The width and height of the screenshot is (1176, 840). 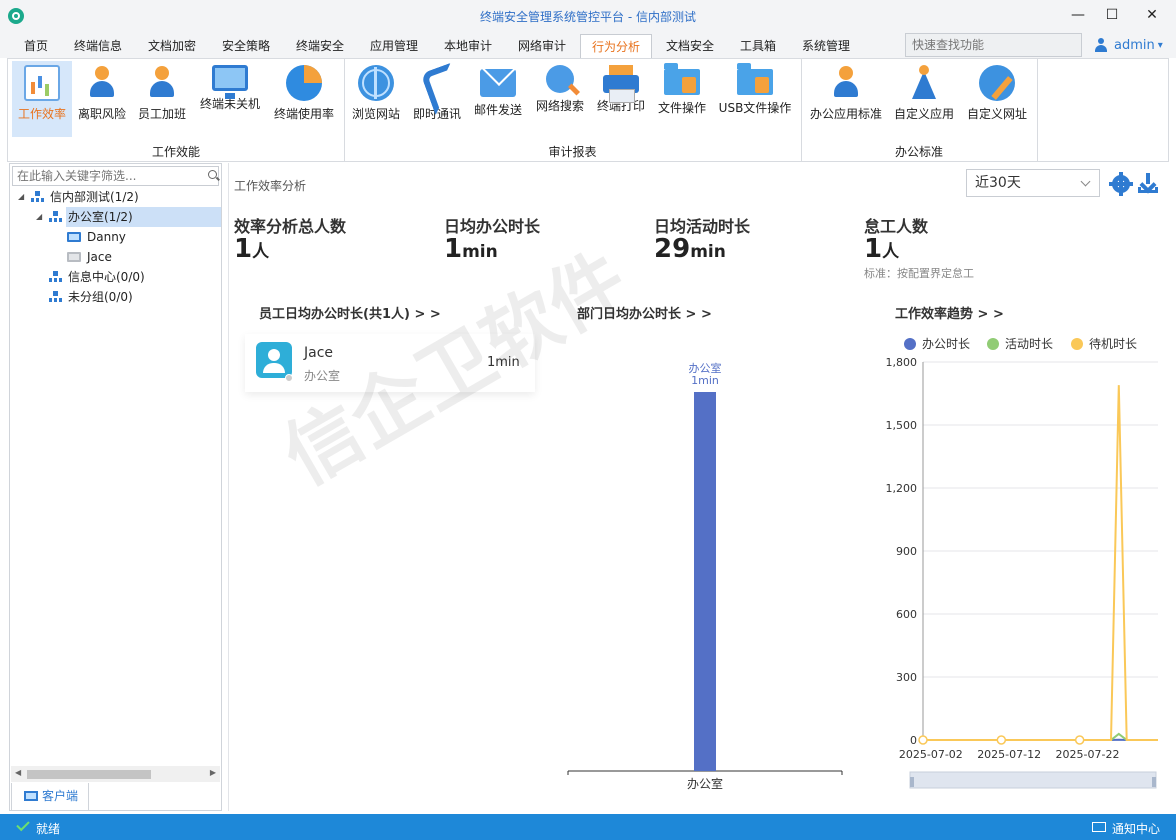 I want to click on ribbon-overtime: 员工加班, so click(x=162, y=99).